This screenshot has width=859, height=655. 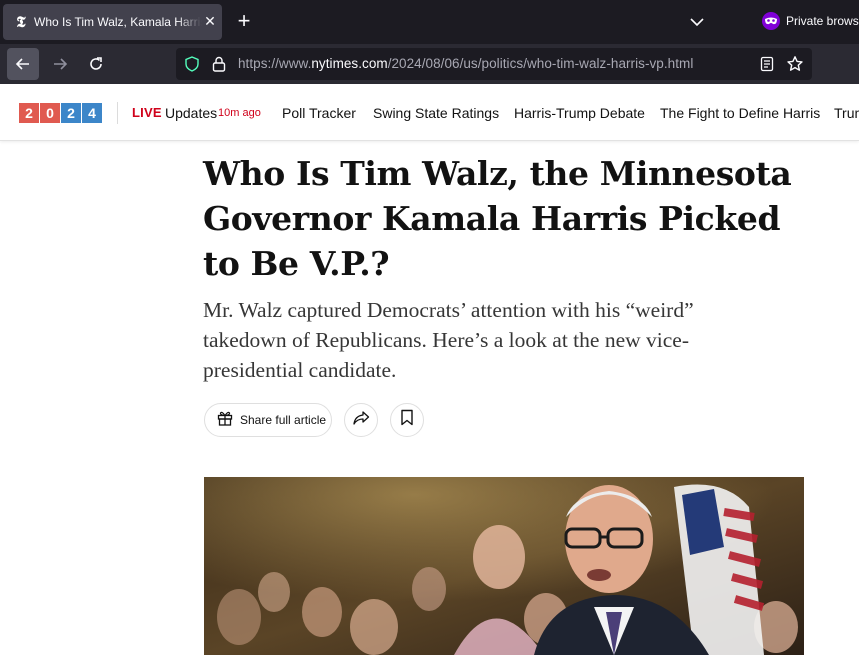 I want to click on reload-icon, so click(x=96, y=63).